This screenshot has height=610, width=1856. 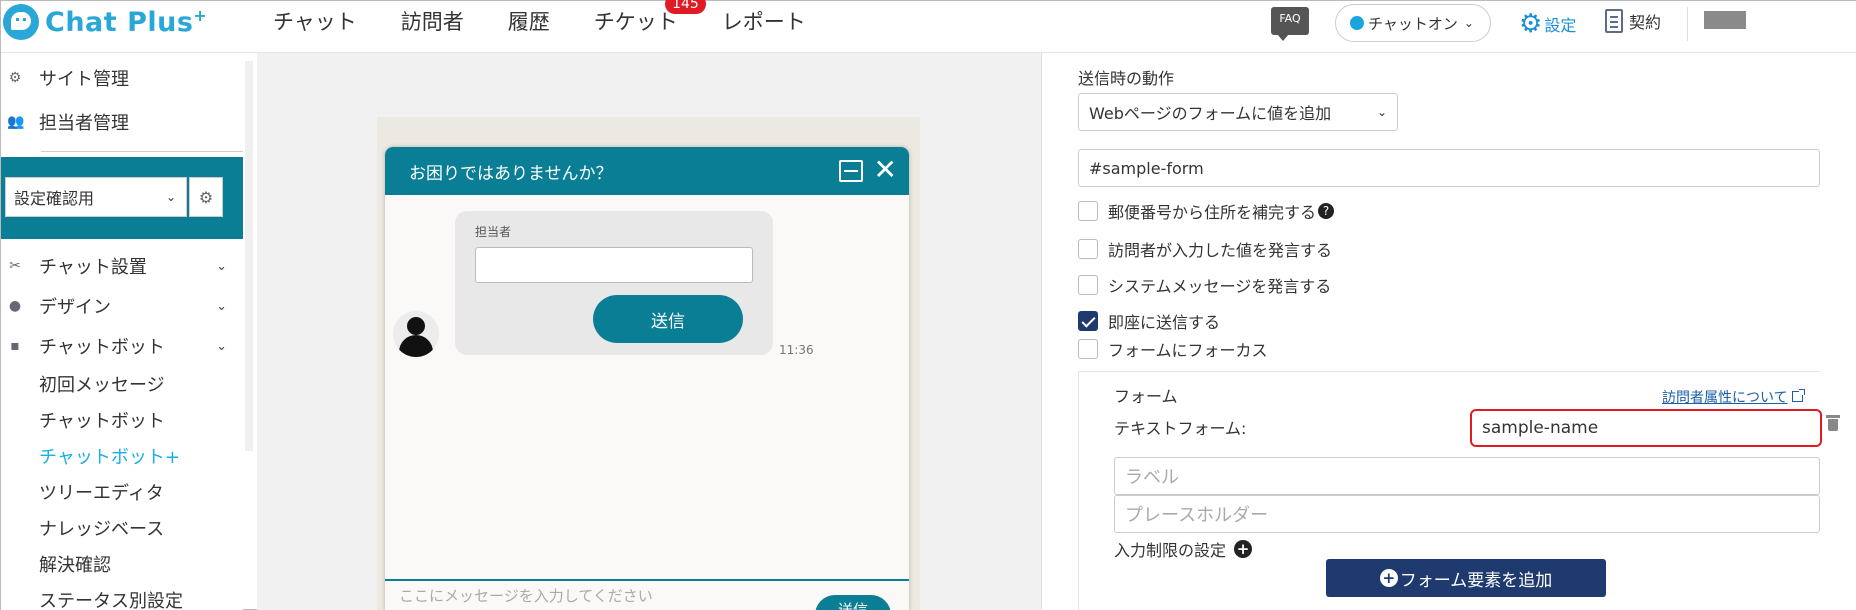 I want to click on minimize-icon, so click(x=851, y=171).